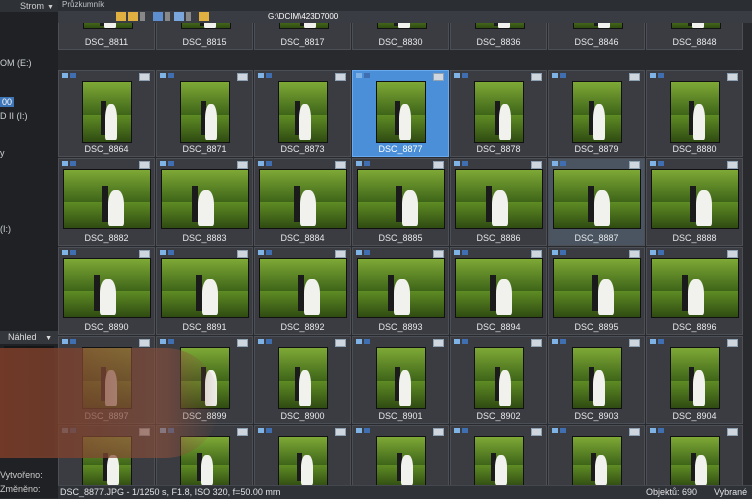 This screenshot has width=752, height=499. Describe the element at coordinates (563, 163) in the screenshot. I see `info-icon` at that location.